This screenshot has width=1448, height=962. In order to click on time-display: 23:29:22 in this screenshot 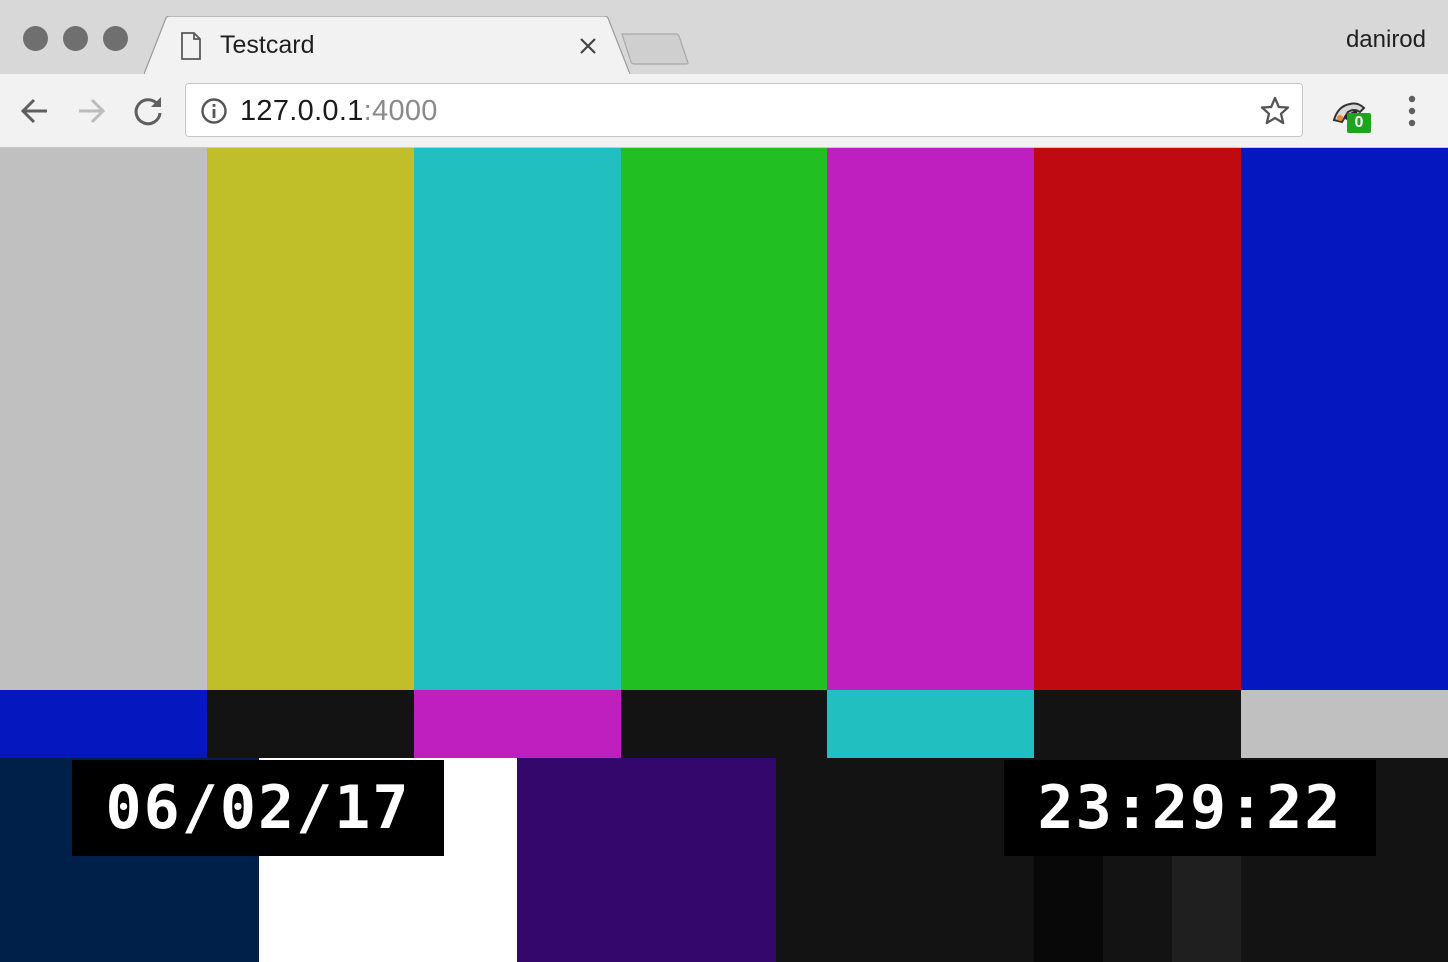, I will do `click(1190, 808)`.